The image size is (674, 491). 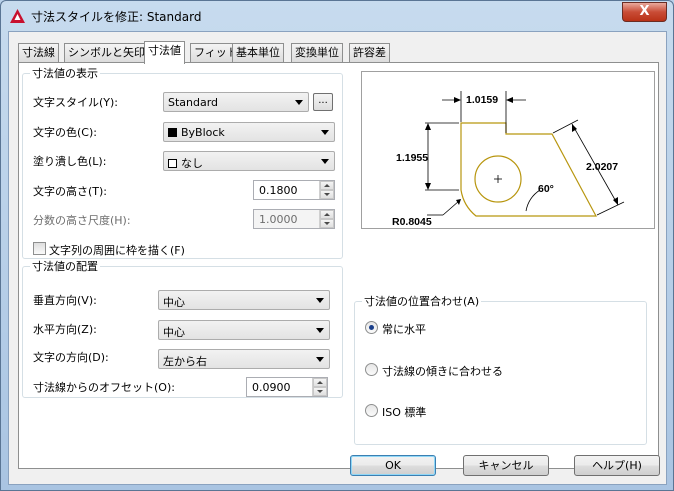 I want to click on preview-dim-top: 1.0159, so click(x=482, y=100).